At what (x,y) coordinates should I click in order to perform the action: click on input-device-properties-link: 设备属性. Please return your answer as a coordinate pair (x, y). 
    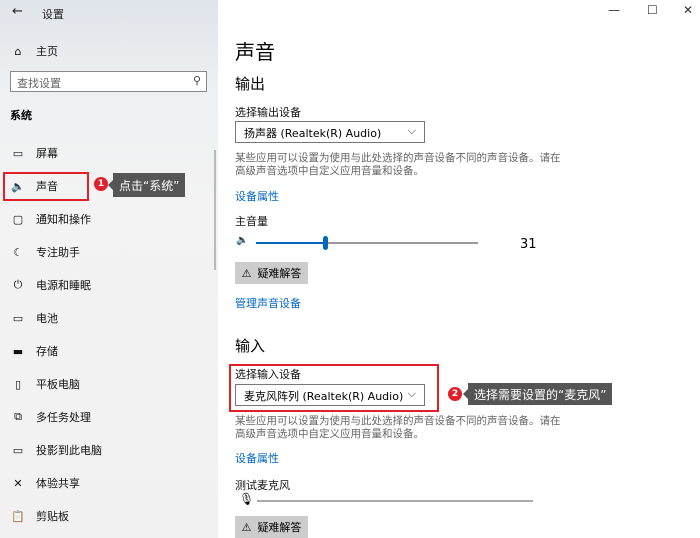
    Looking at the image, I should click on (257, 458).